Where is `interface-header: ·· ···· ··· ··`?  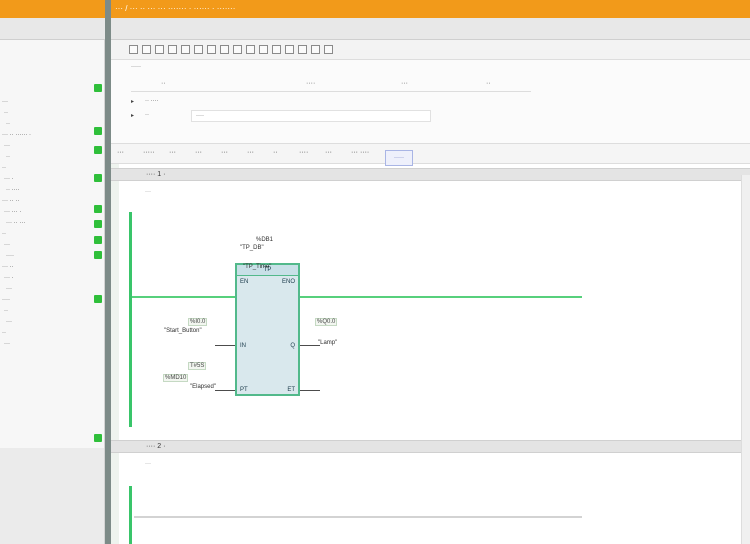 interface-header: ·· ···· ··· ·· is located at coordinates (331, 85).